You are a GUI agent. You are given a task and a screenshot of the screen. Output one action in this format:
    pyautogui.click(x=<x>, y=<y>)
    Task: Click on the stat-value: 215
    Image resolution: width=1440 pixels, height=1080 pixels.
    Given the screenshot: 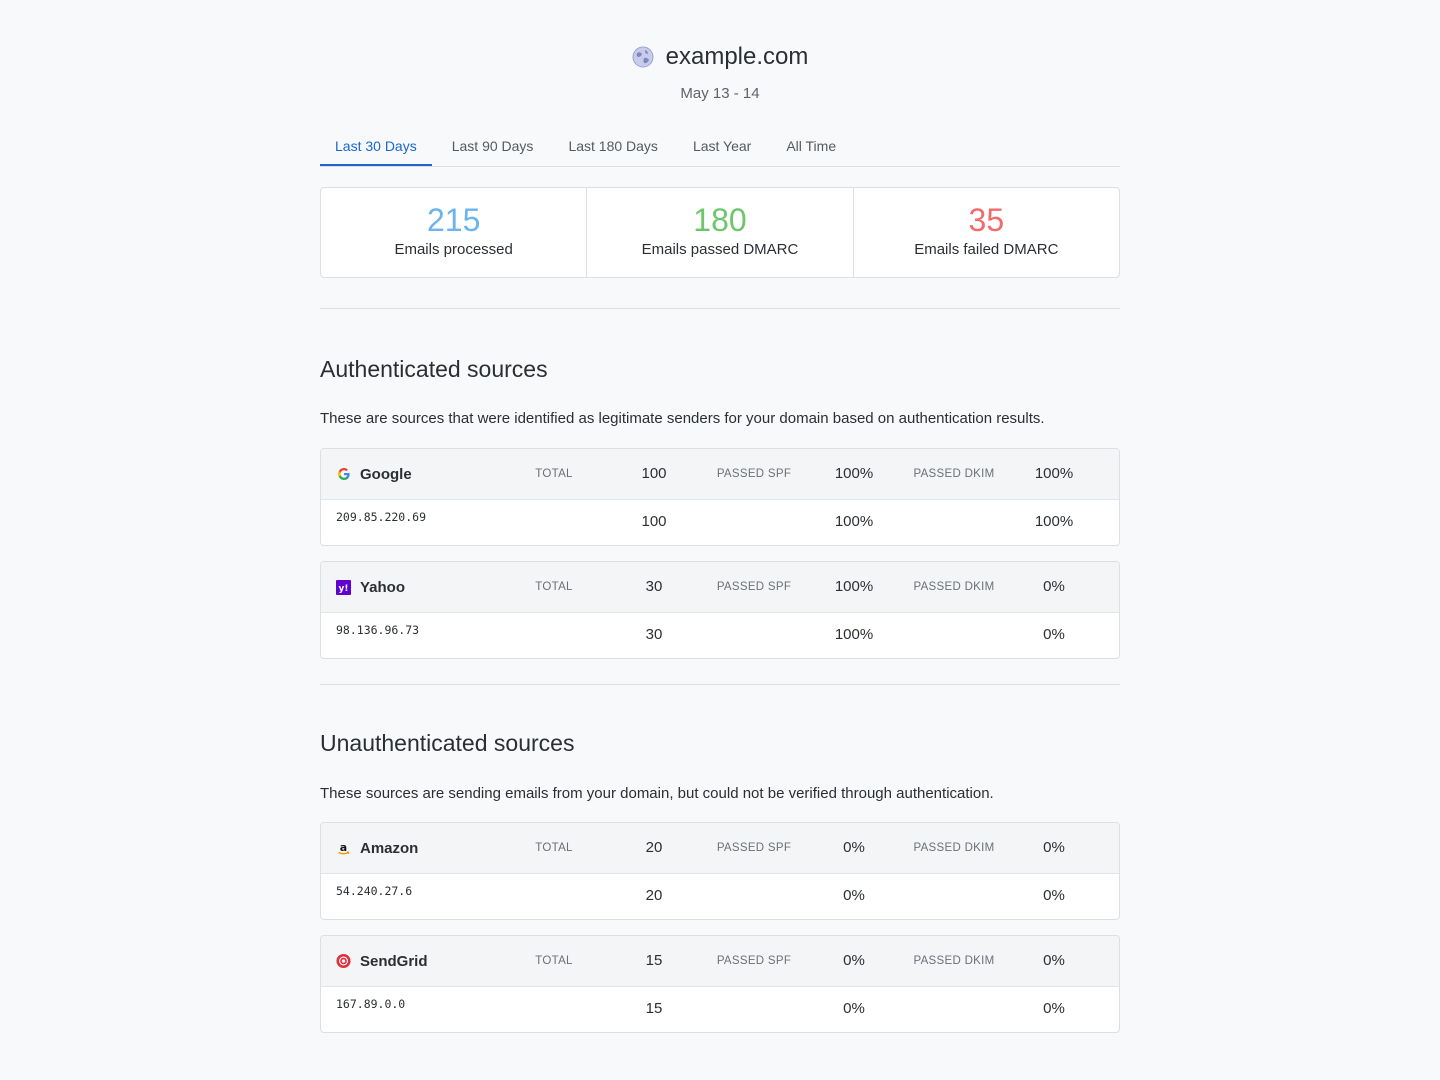 What is the action you would take?
    pyautogui.click(x=453, y=220)
    